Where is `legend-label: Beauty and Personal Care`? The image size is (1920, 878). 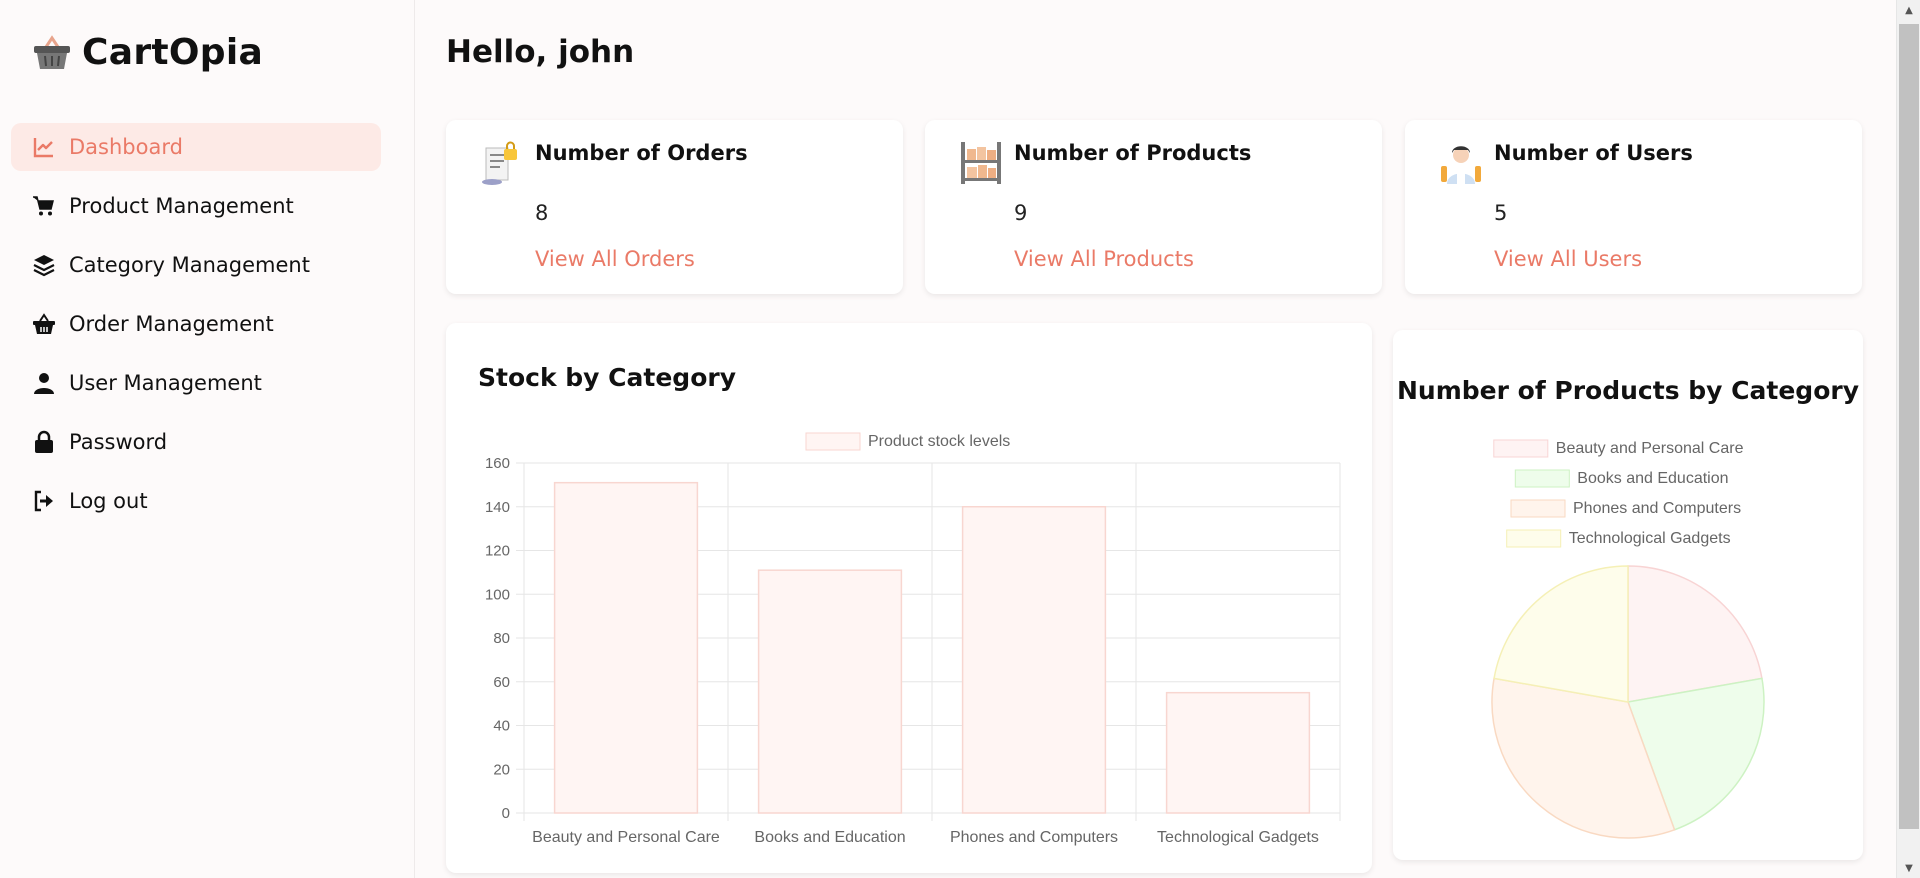 legend-label: Beauty and Personal Care is located at coordinates (1650, 448).